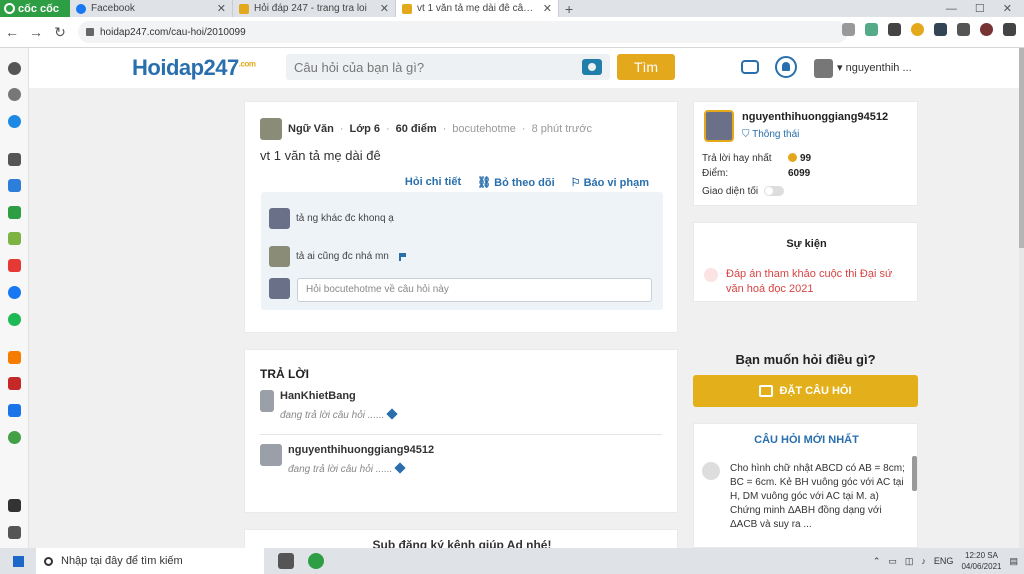 The image size is (1024, 574). I want to click on turtle-icon, so click(14, 437).